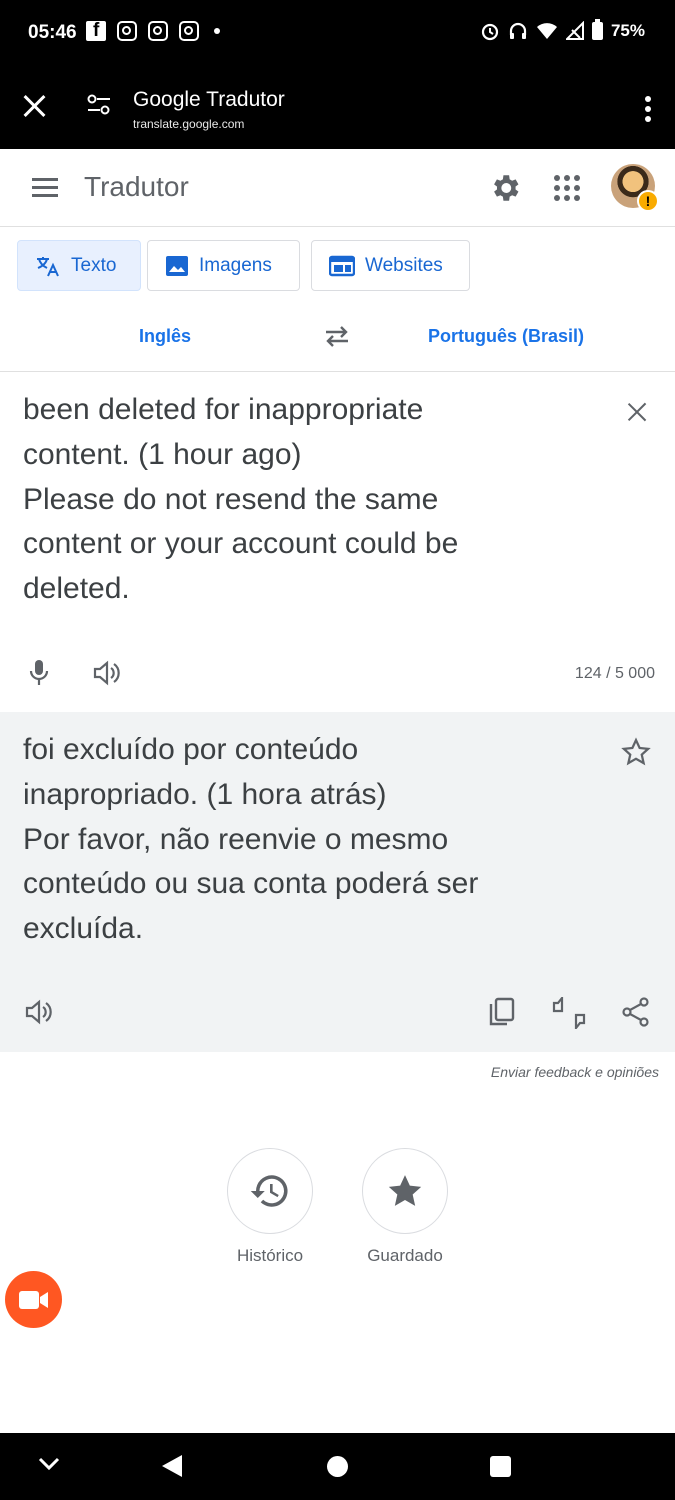  What do you see at coordinates (136, 186) in the screenshot?
I see `page-title: Tradutor` at bounding box center [136, 186].